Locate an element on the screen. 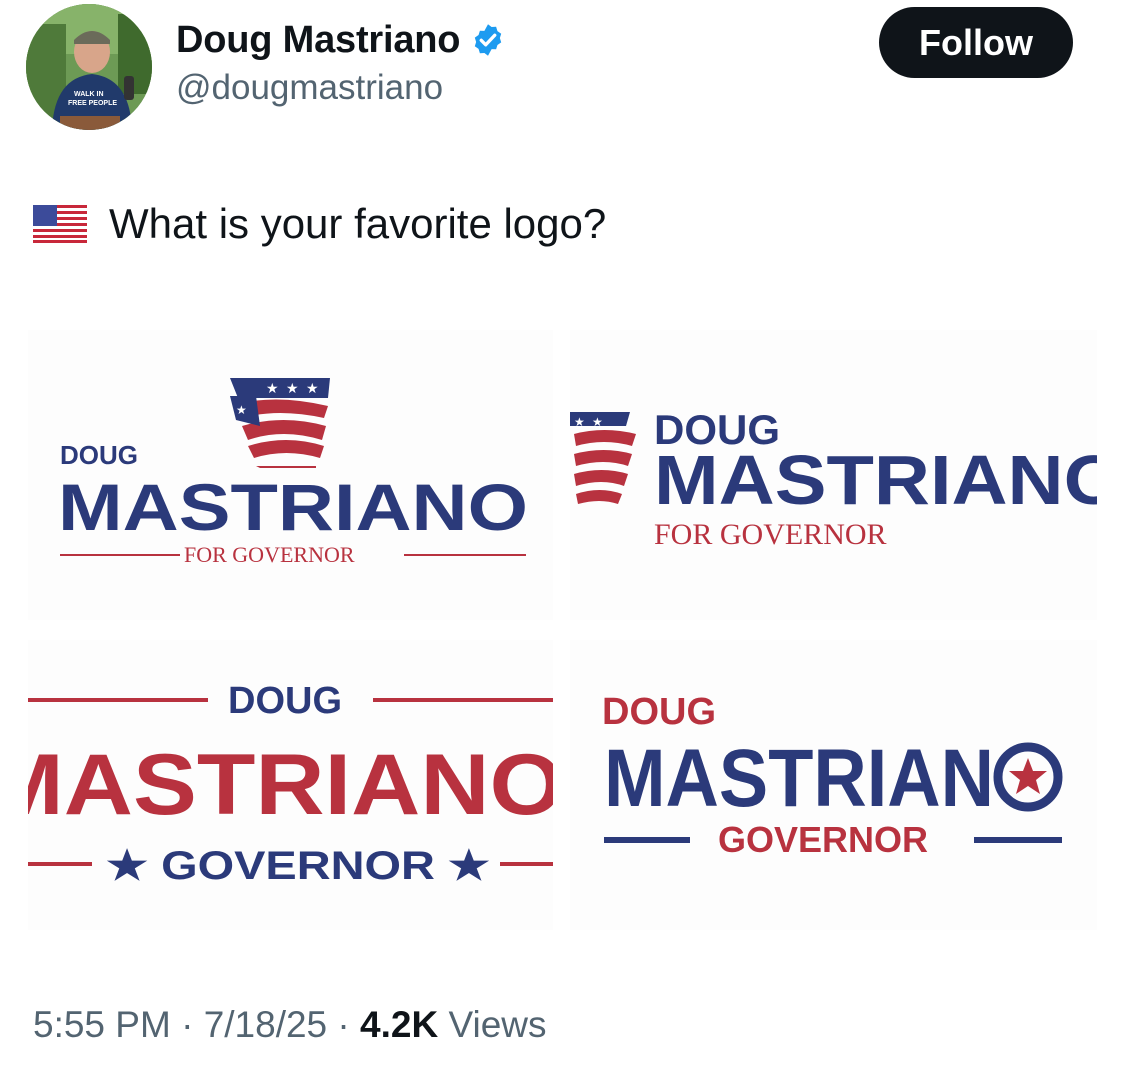  star-circle-icon is located at coordinates (1028, 777).